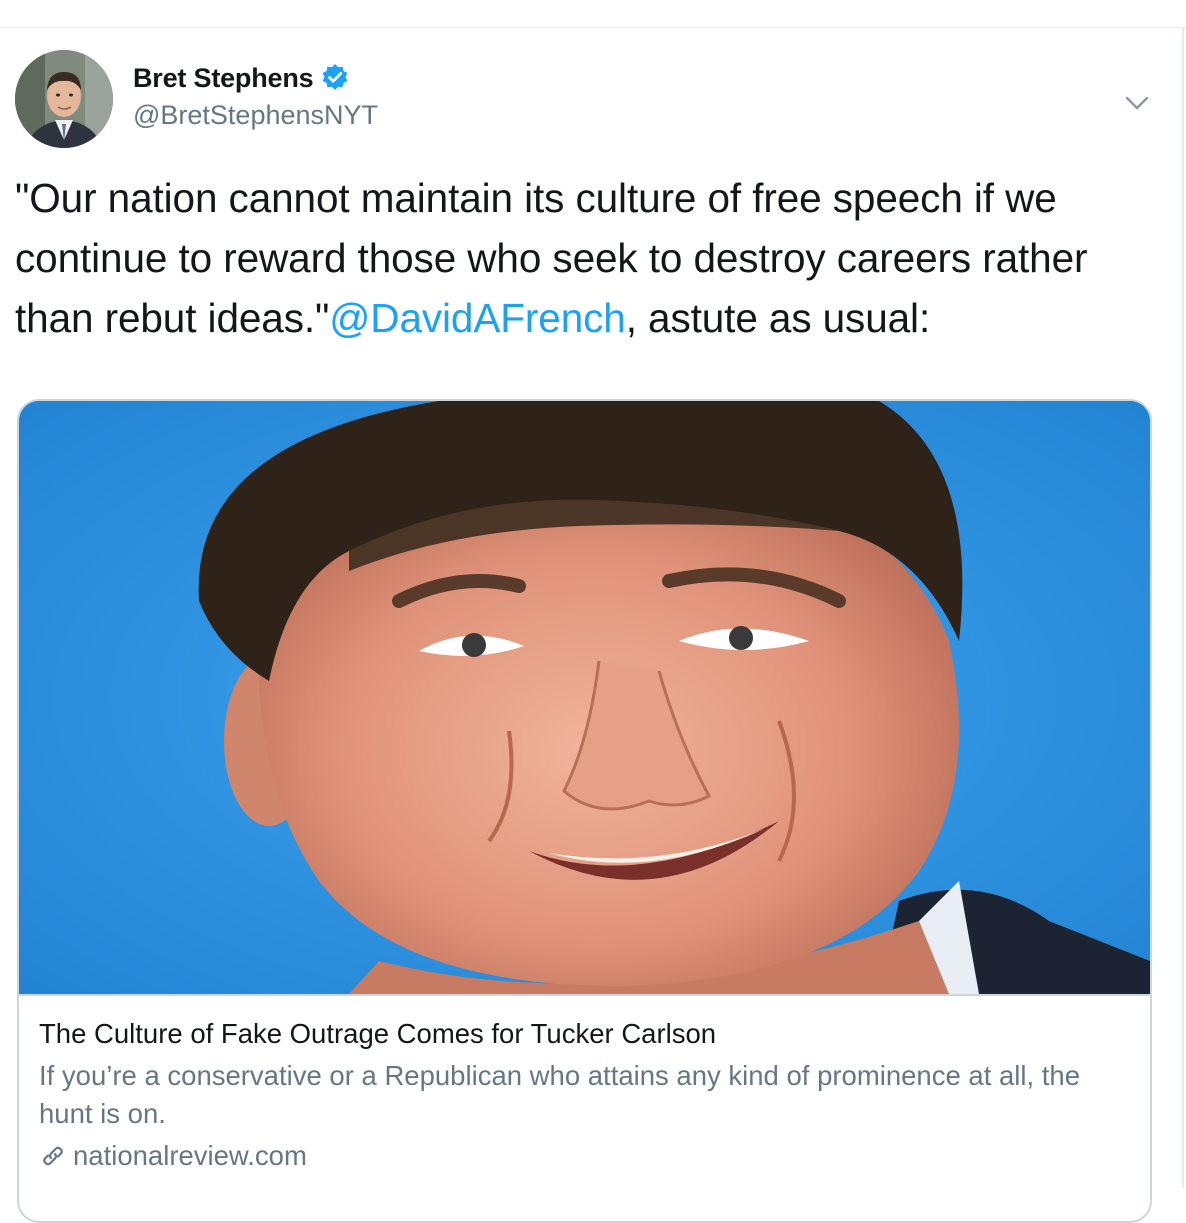 The height and width of the screenshot is (1223, 1186). What do you see at coordinates (53, 1156) in the screenshot?
I see `link-icon` at bounding box center [53, 1156].